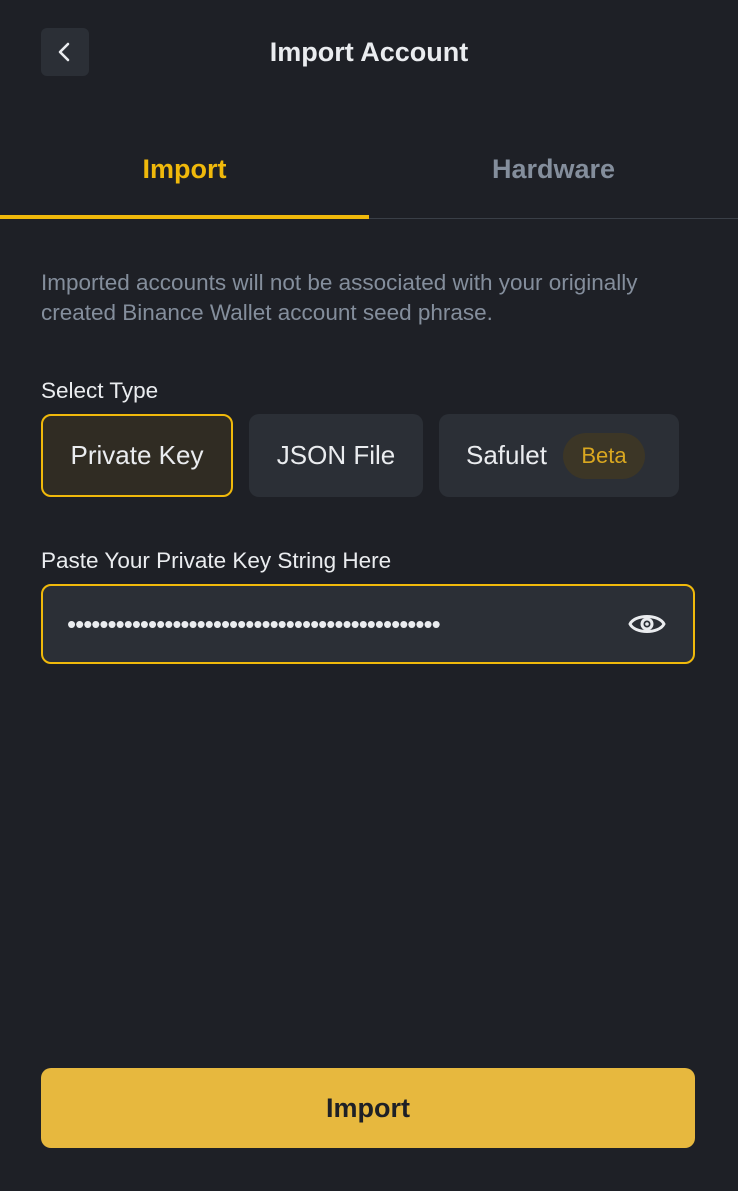 The image size is (738, 1191). Describe the element at coordinates (100, 390) in the screenshot. I see `select-type-label: Select Type` at that location.